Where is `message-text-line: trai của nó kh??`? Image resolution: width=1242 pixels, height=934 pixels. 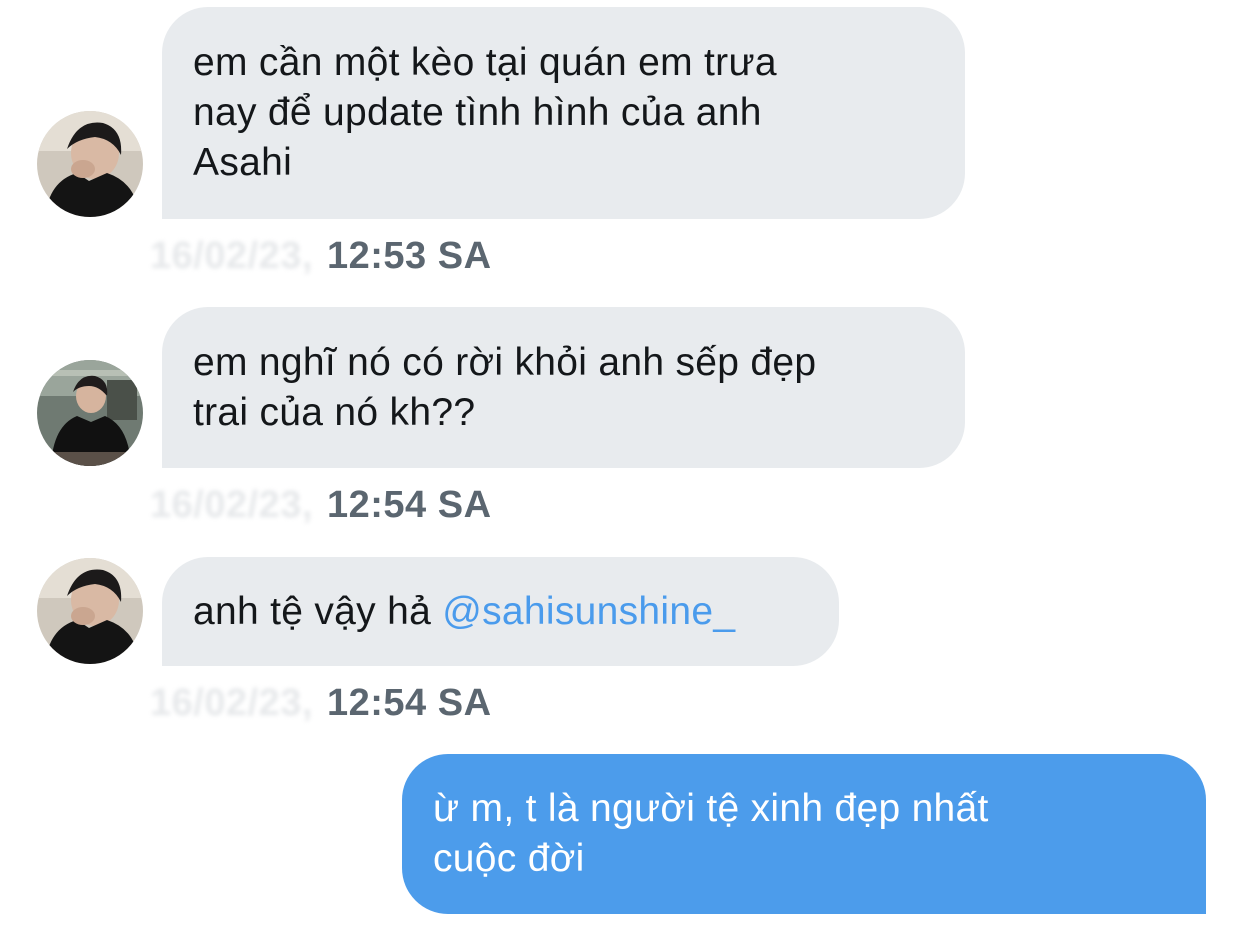
message-text-line: trai của nó kh?? is located at coordinates (334, 412).